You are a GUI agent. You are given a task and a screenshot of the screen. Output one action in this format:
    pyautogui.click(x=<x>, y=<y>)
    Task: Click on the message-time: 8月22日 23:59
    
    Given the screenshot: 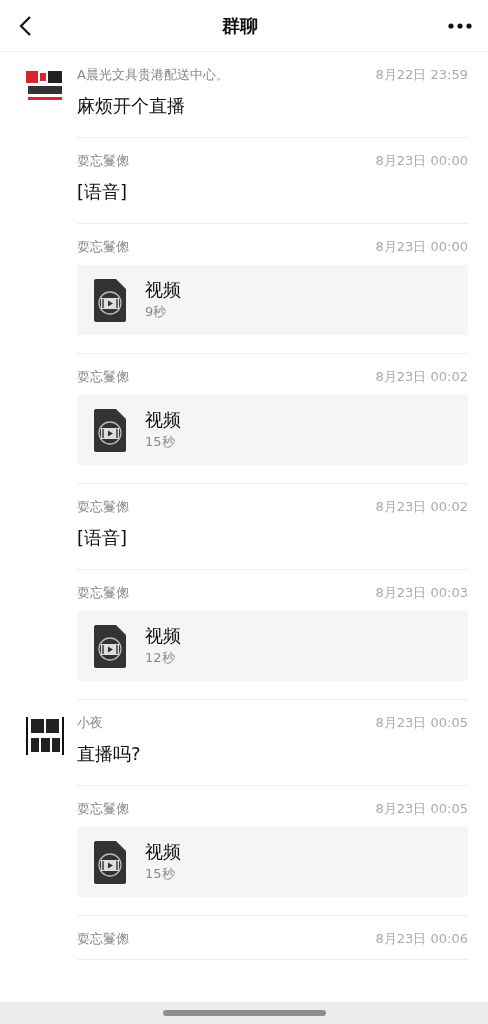 What is the action you would take?
    pyautogui.click(x=421, y=75)
    